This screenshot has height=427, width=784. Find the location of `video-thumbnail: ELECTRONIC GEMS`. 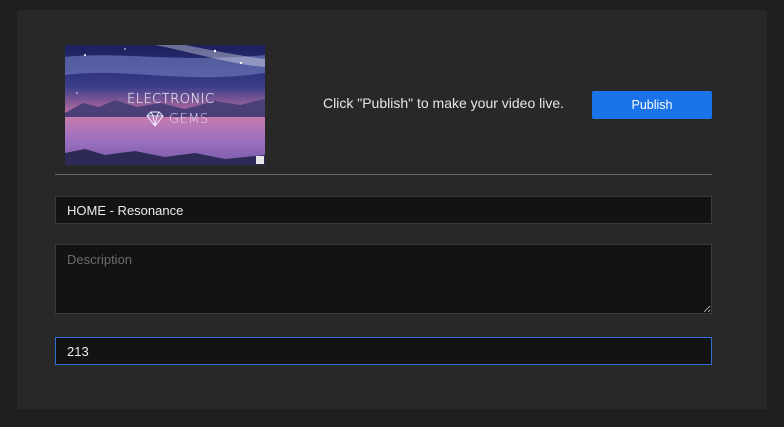

video-thumbnail: ELECTRONIC GEMS is located at coordinates (165, 105).